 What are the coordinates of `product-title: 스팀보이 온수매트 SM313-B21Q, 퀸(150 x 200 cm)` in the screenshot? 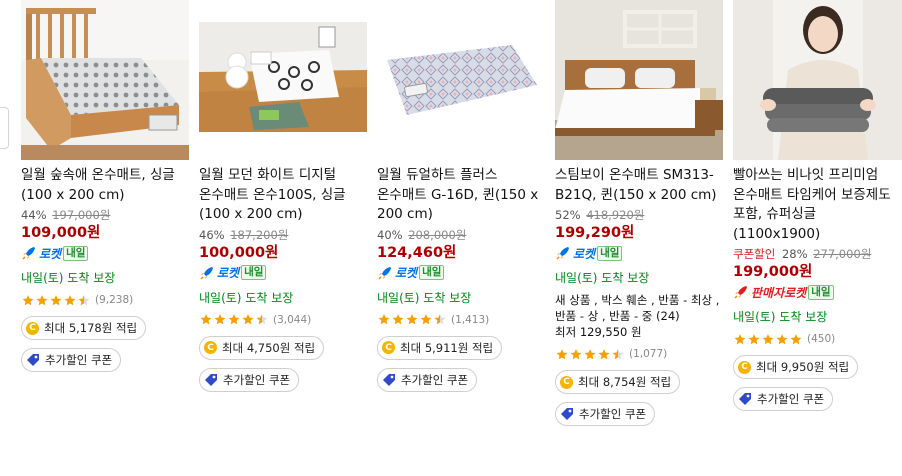 It's located at (640, 185).